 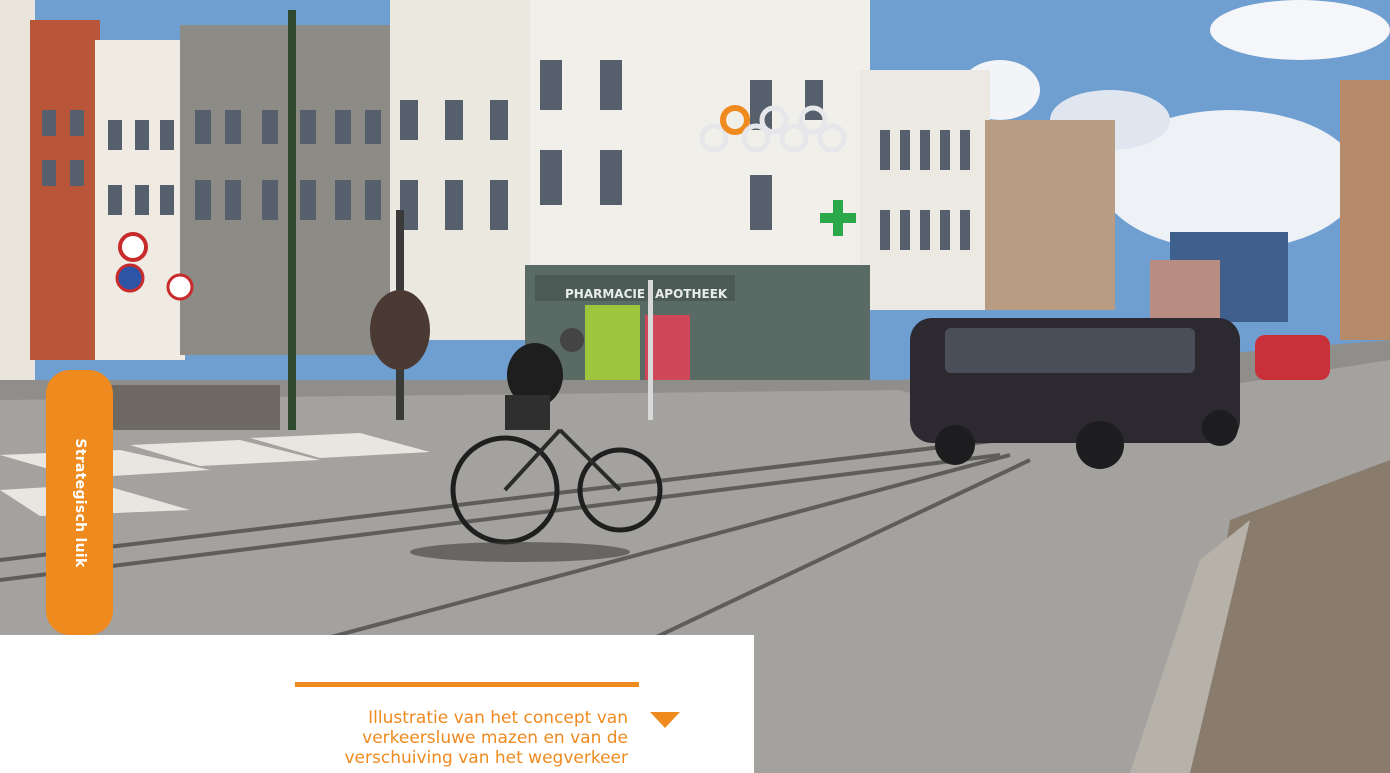 I want to click on triangle-down-icon, so click(x=665, y=720).